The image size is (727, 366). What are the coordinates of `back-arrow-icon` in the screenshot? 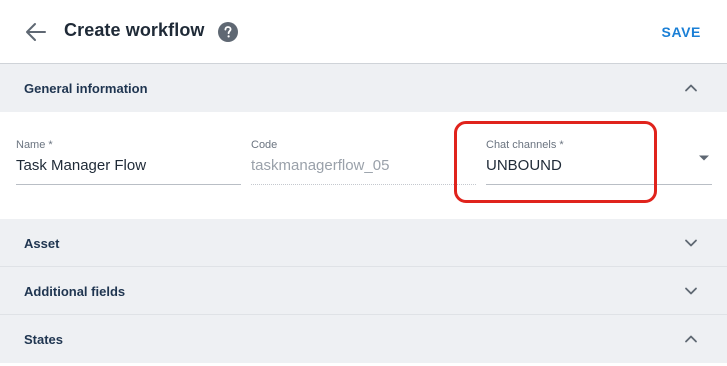 It's located at (36, 32).